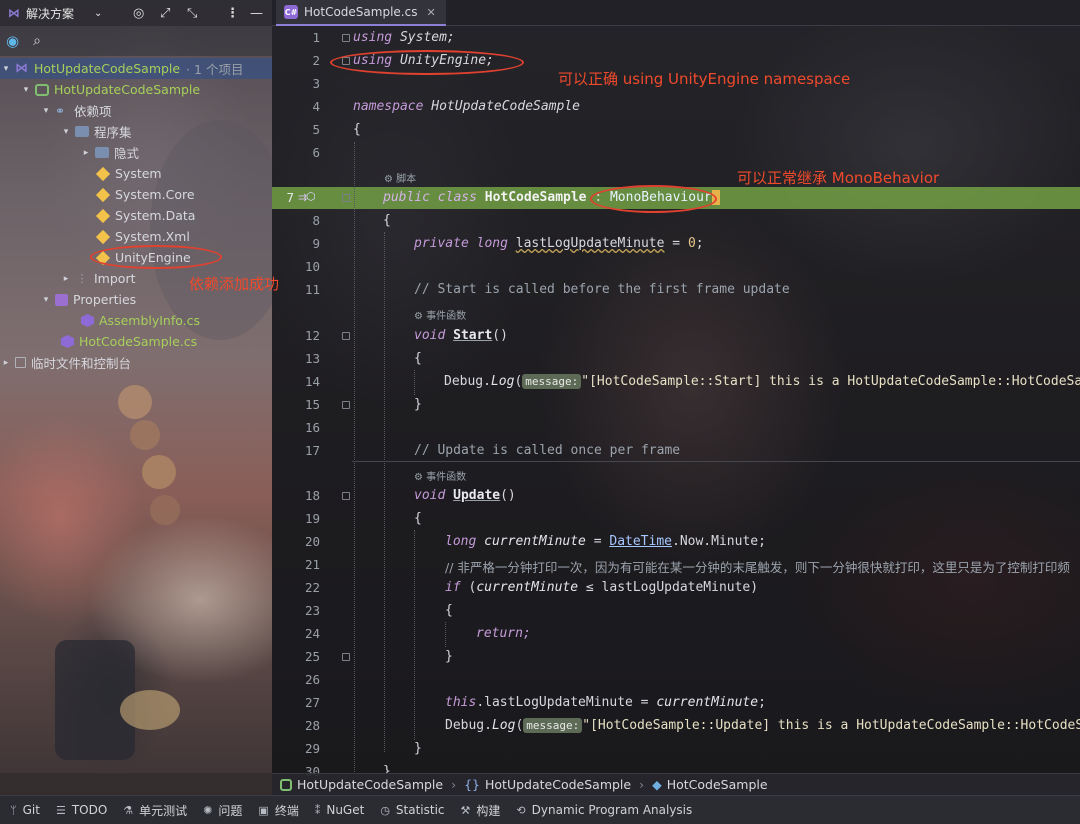 The image size is (1080, 824). What do you see at coordinates (601, 587) in the screenshot?
I see `code-line: if (currentMinute ≤ lastLogUpdateMinute)` at bounding box center [601, 587].